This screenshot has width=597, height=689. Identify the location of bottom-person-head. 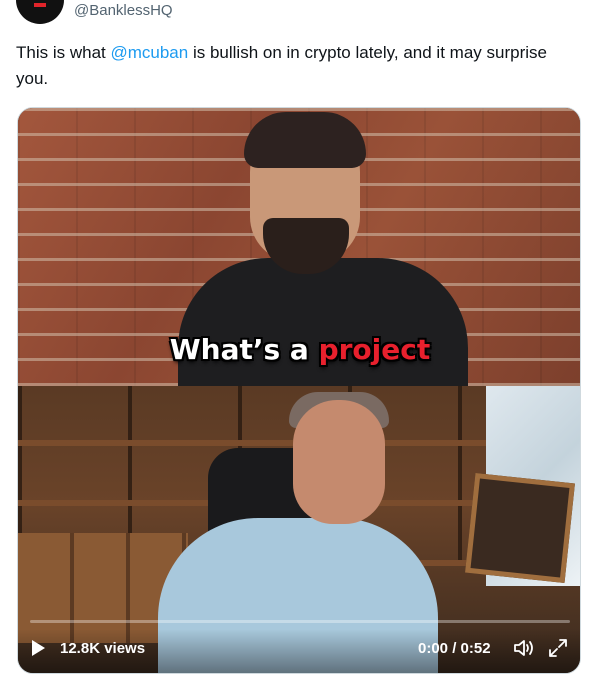
(339, 462).